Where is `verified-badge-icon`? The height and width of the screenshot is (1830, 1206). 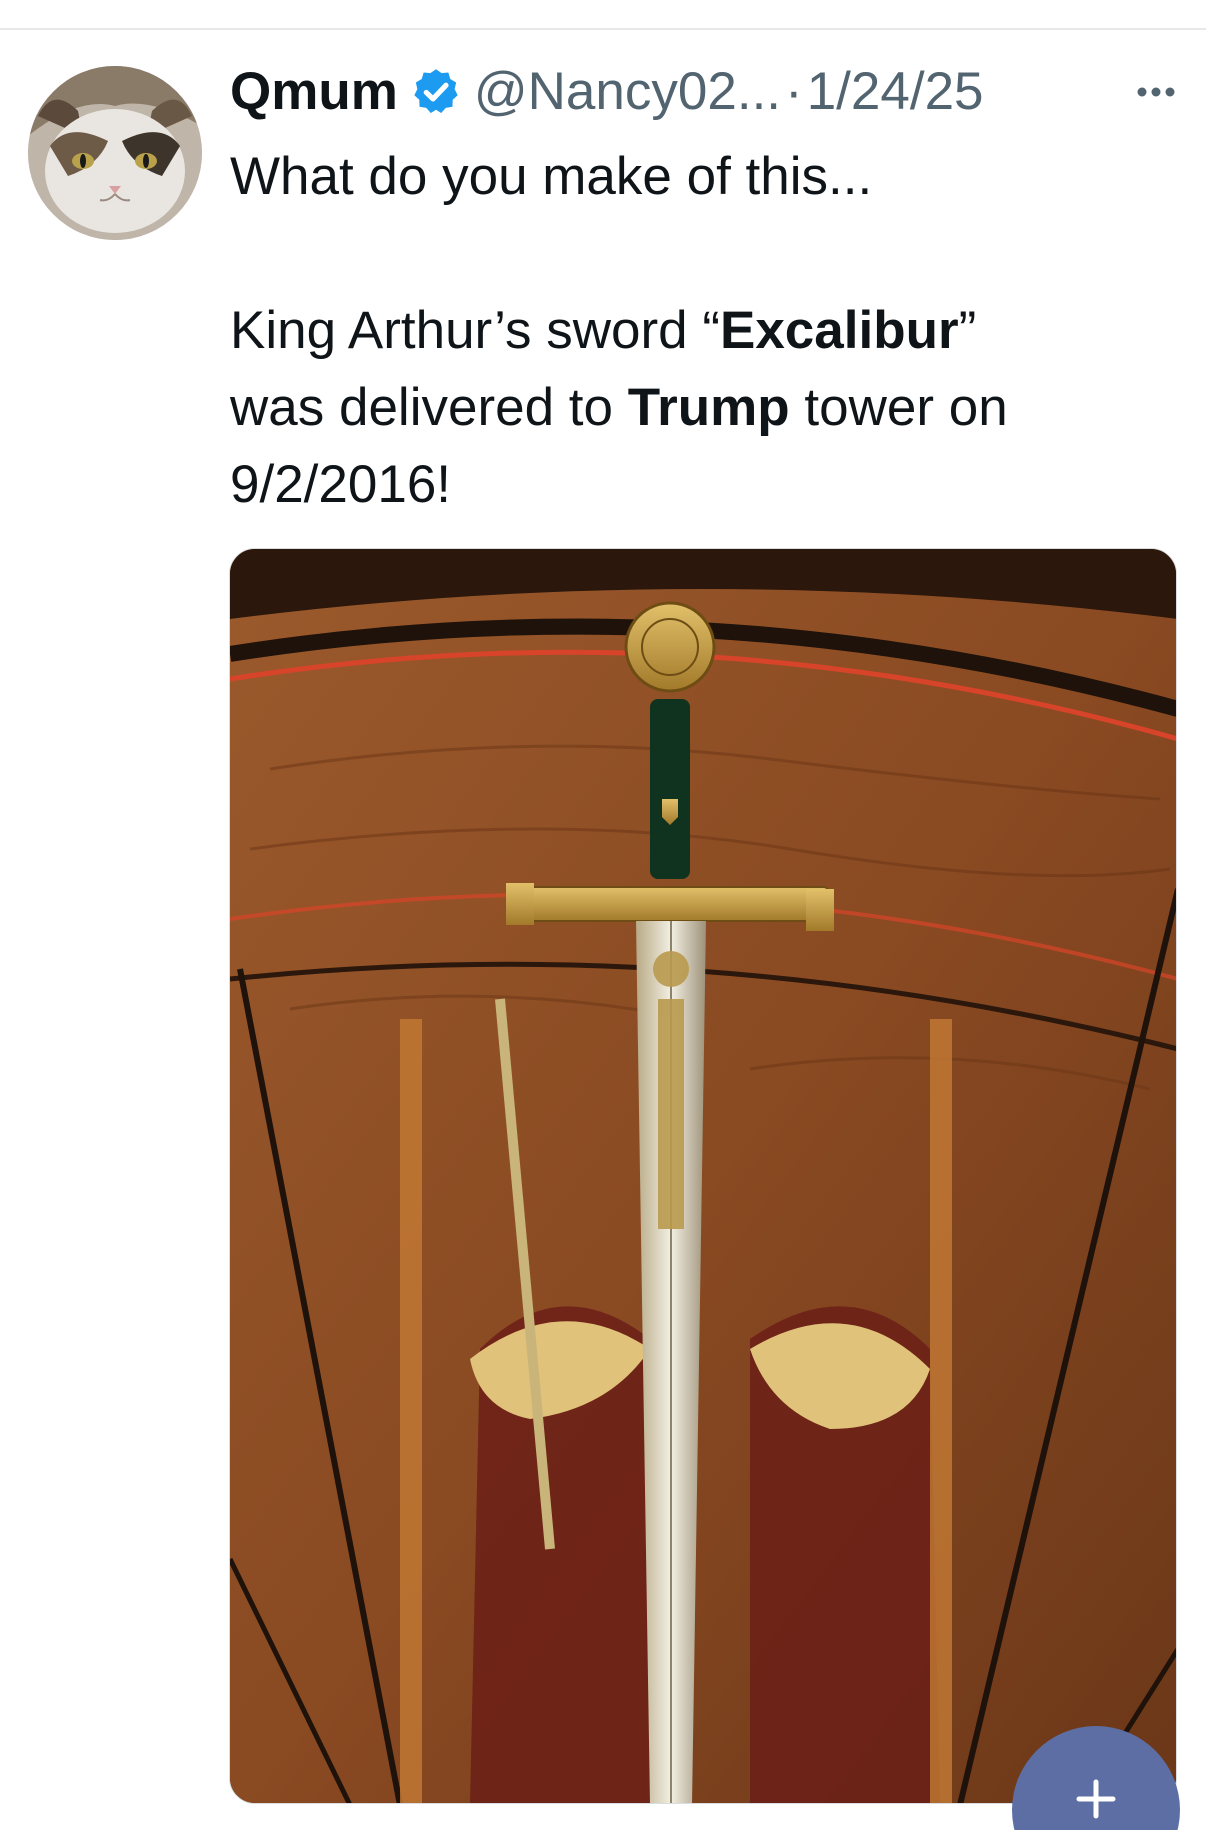 verified-badge-icon is located at coordinates (436, 91).